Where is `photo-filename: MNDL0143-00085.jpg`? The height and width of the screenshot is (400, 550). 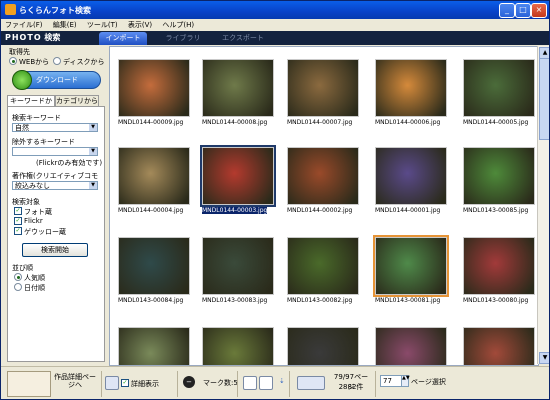
photo-filename: MNDL0143-00085.jpg is located at coordinates (496, 210).